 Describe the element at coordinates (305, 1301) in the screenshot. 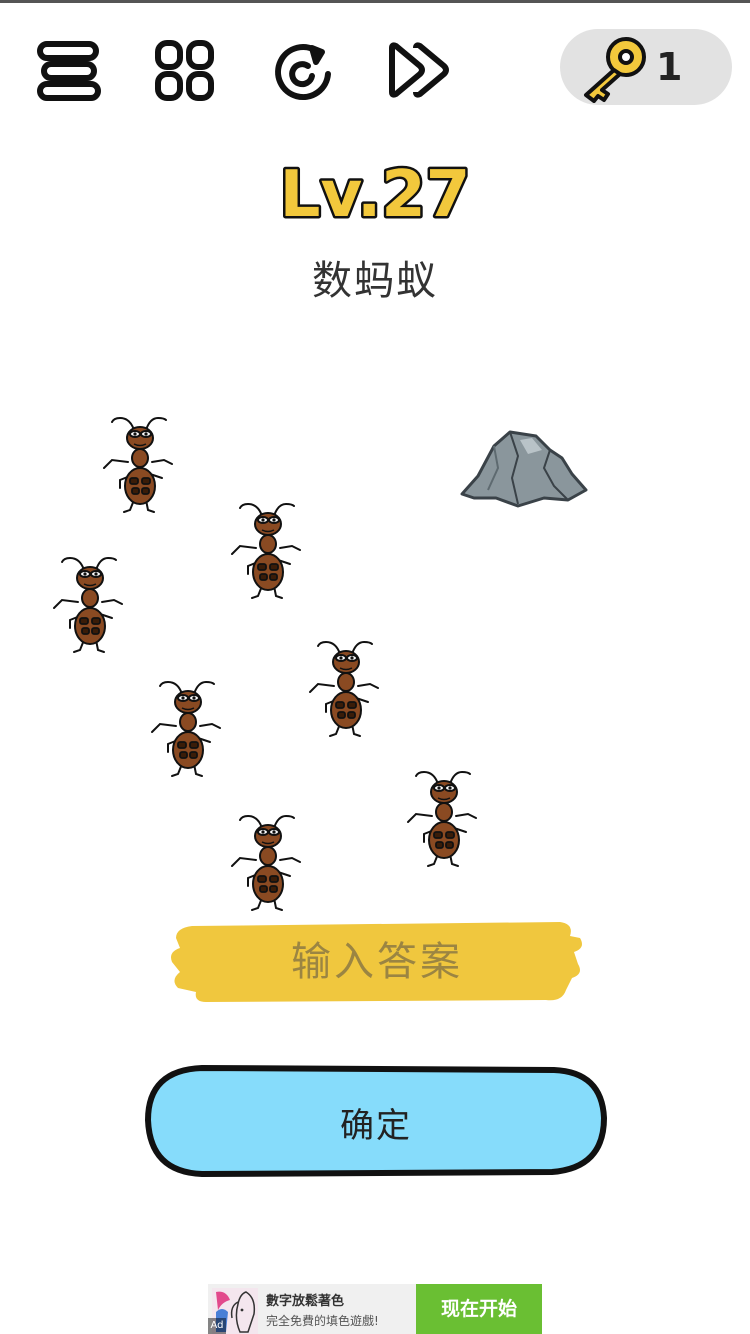

I see `ad-title: 數字放鬆著色` at that location.